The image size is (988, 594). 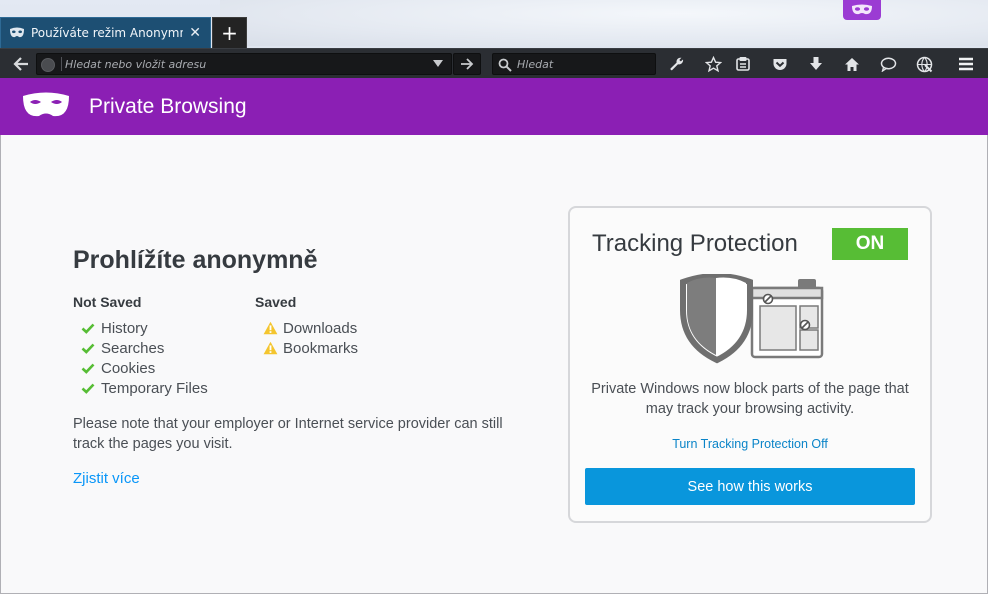 I want to click on saved-list: Downloads Bookmarks, so click(x=306, y=338).